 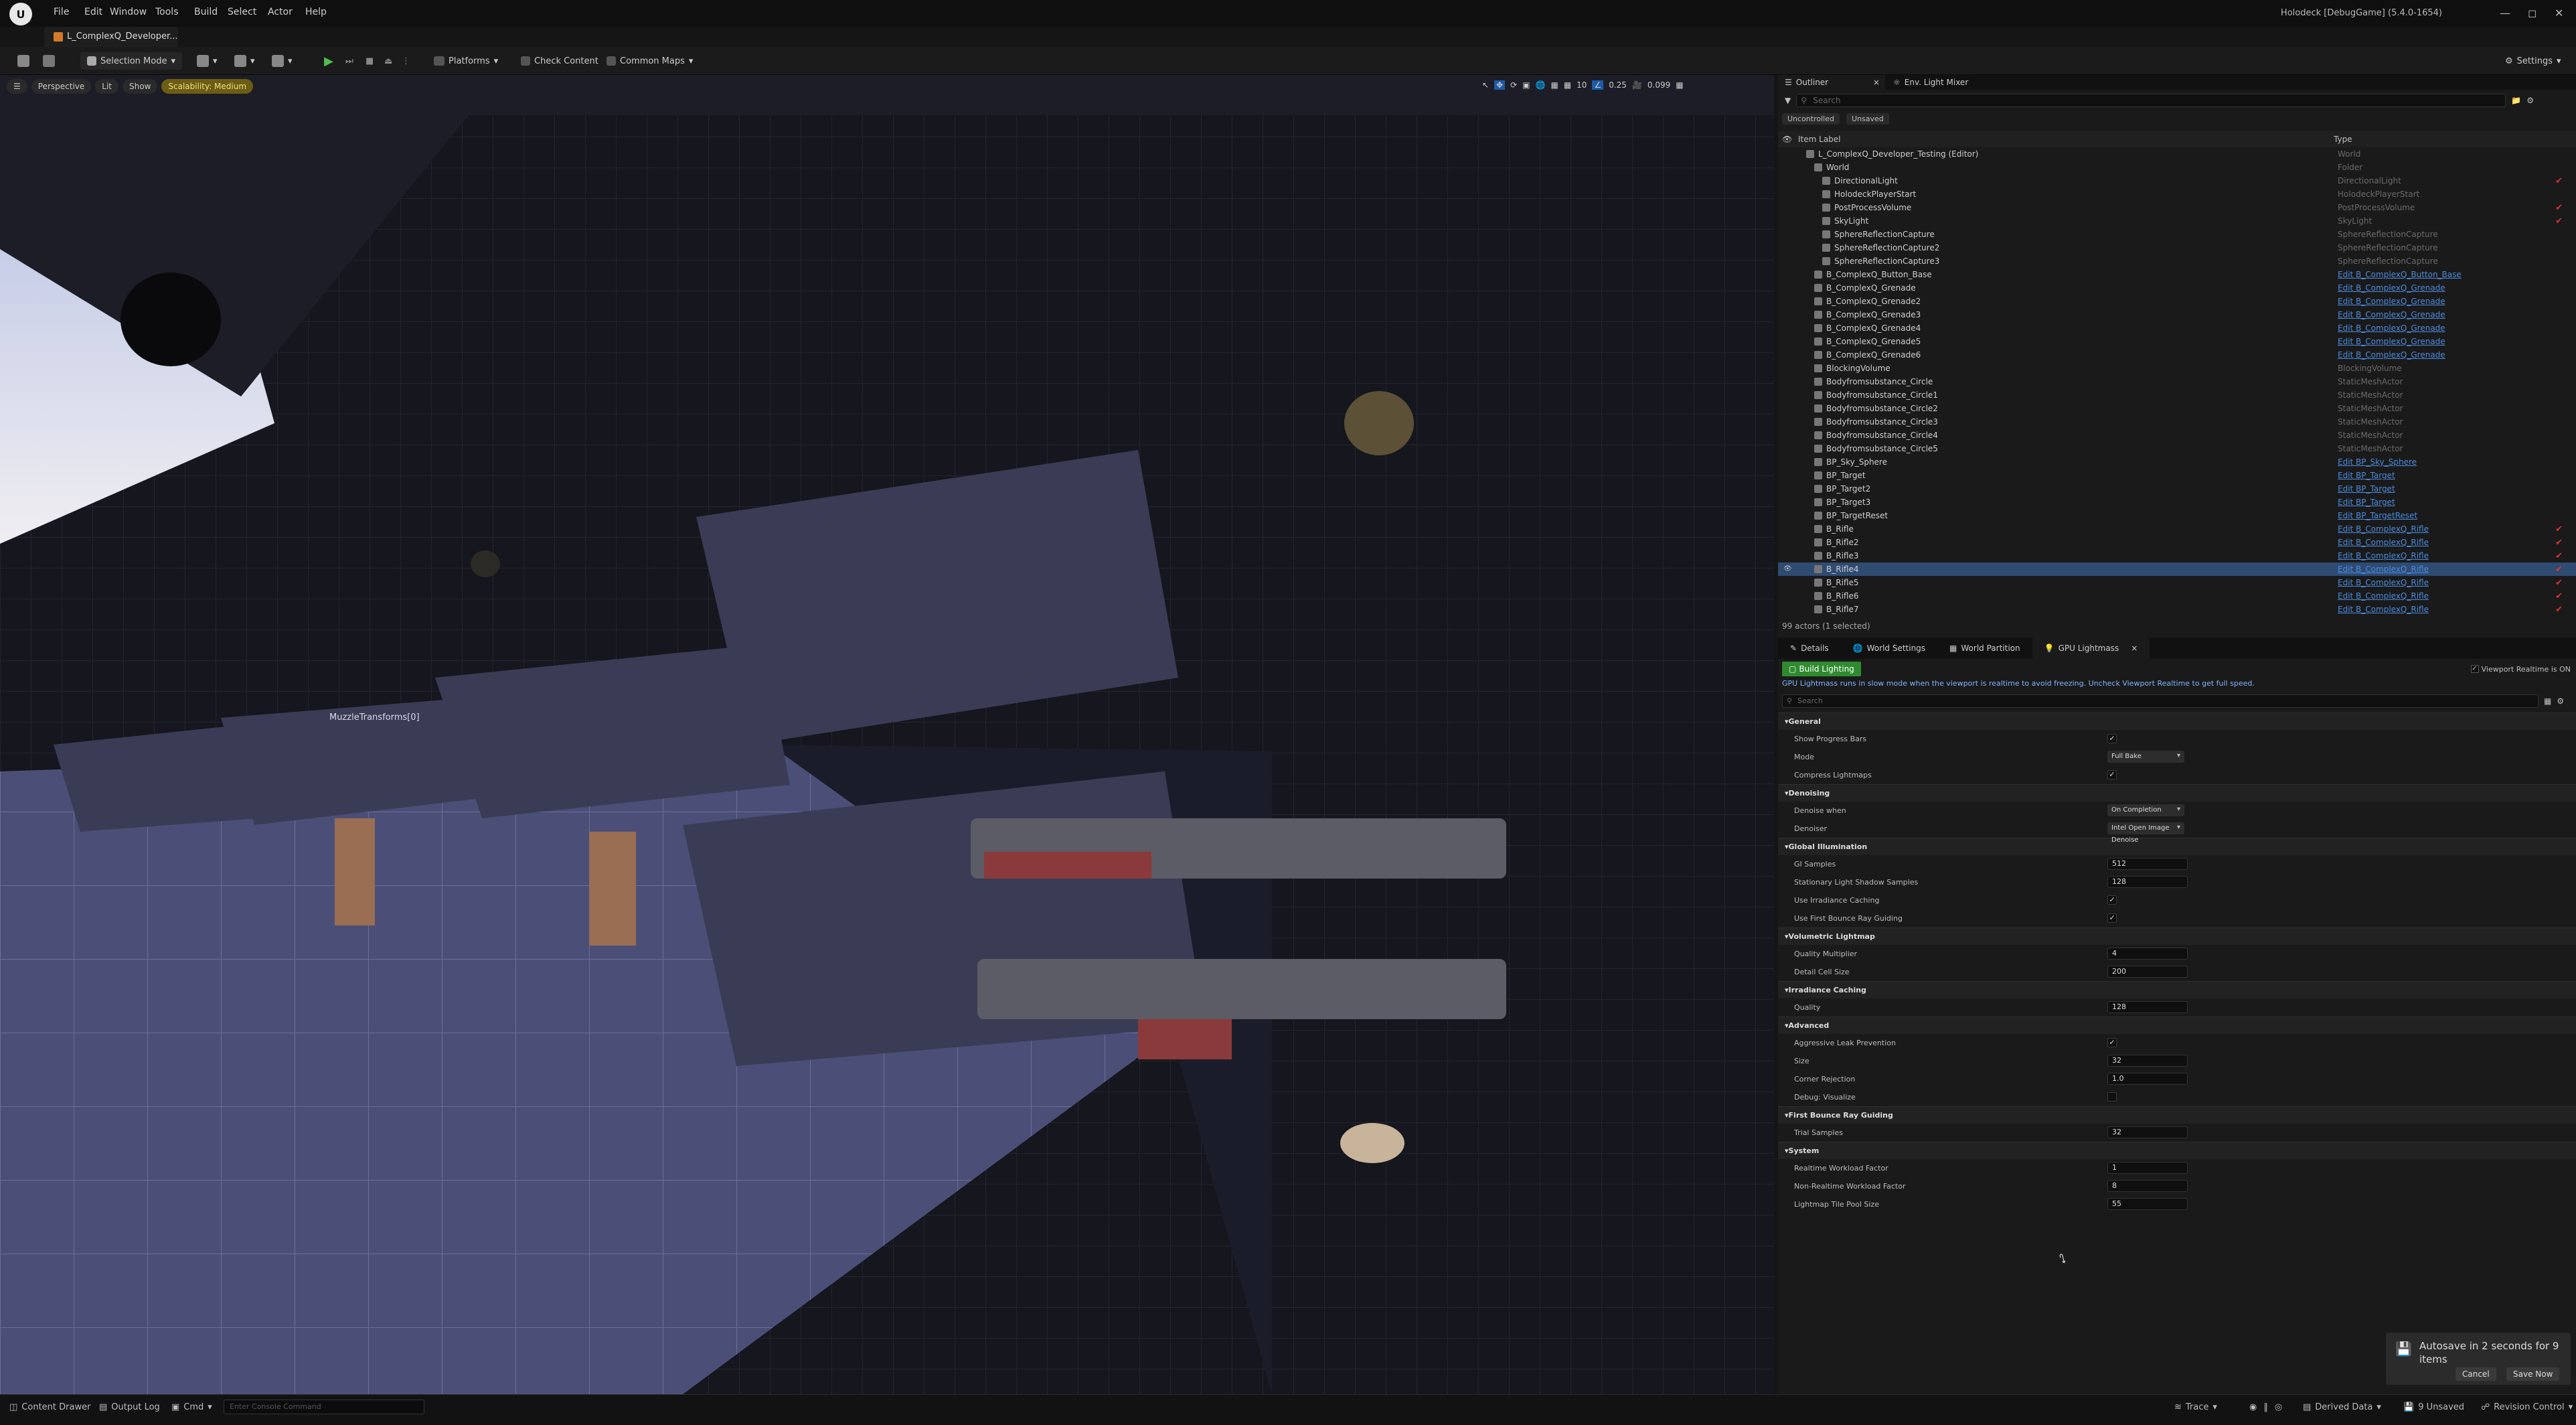 What do you see at coordinates (130, 1407) in the screenshot?
I see `output-log-button: ▤ Output Log` at bounding box center [130, 1407].